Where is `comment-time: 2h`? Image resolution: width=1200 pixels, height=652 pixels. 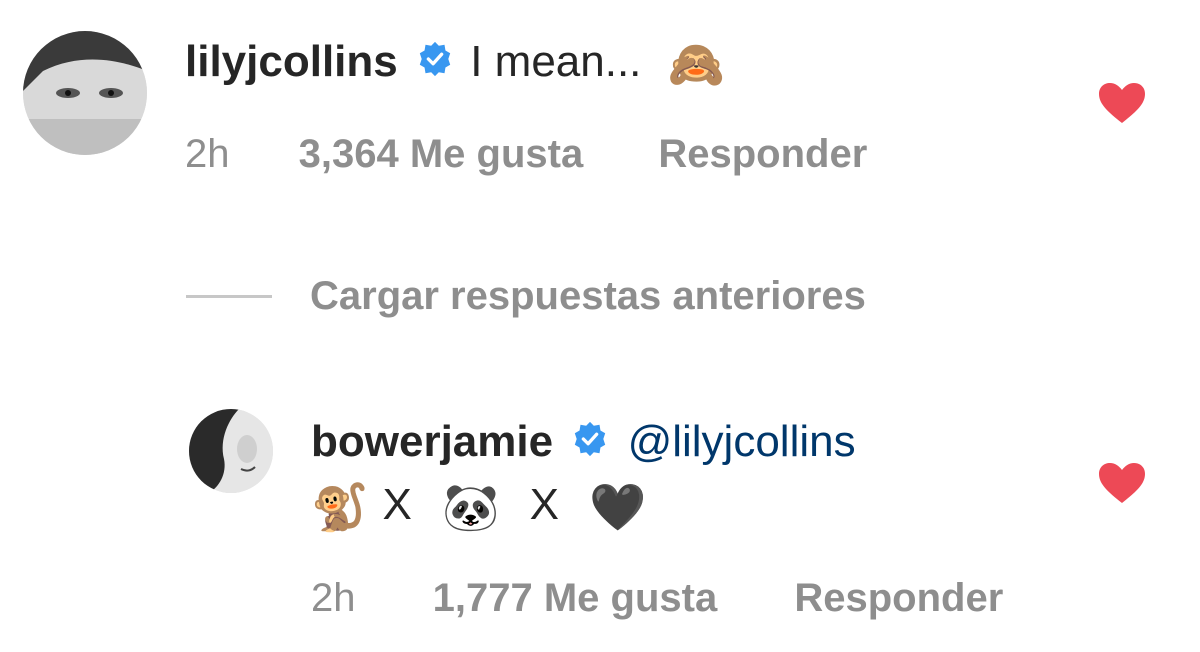 comment-time: 2h is located at coordinates (207, 154).